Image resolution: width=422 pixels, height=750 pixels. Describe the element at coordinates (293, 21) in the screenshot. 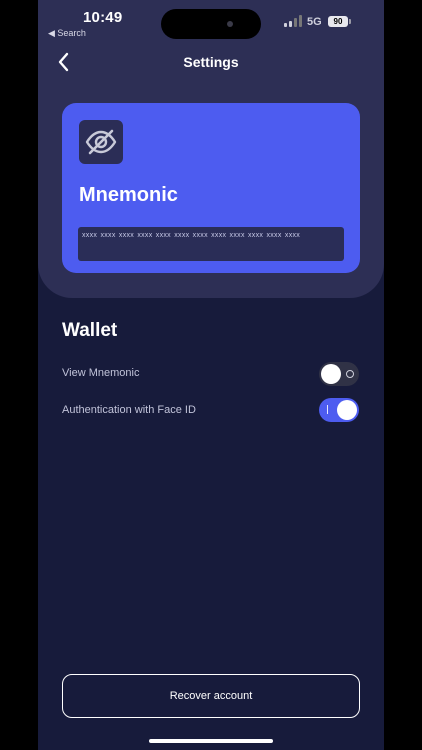

I see `signal-icon` at that location.